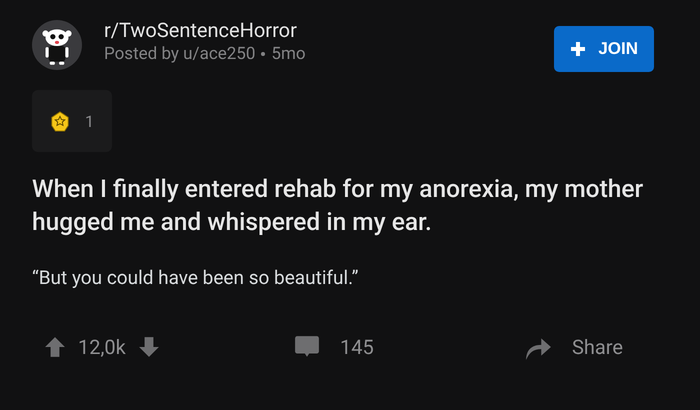  What do you see at coordinates (409, 347) in the screenshot?
I see `comments-button: 145` at bounding box center [409, 347].